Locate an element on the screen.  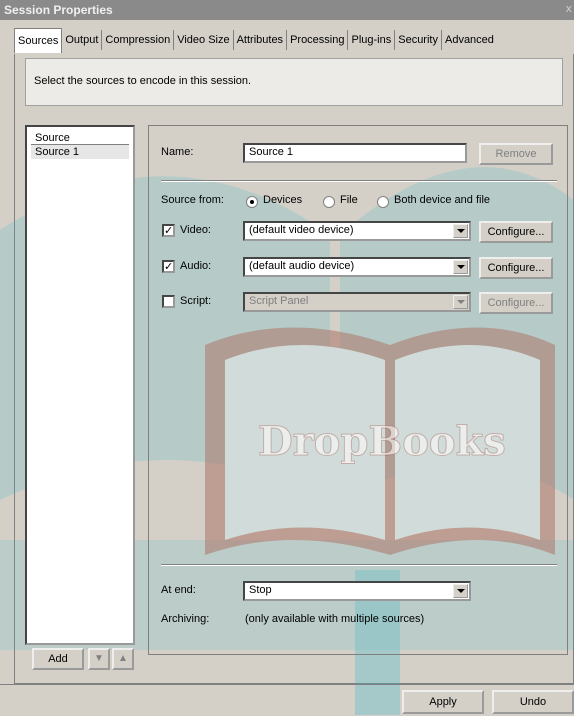
audio-checkbox: ✓ is located at coordinates (168, 266).